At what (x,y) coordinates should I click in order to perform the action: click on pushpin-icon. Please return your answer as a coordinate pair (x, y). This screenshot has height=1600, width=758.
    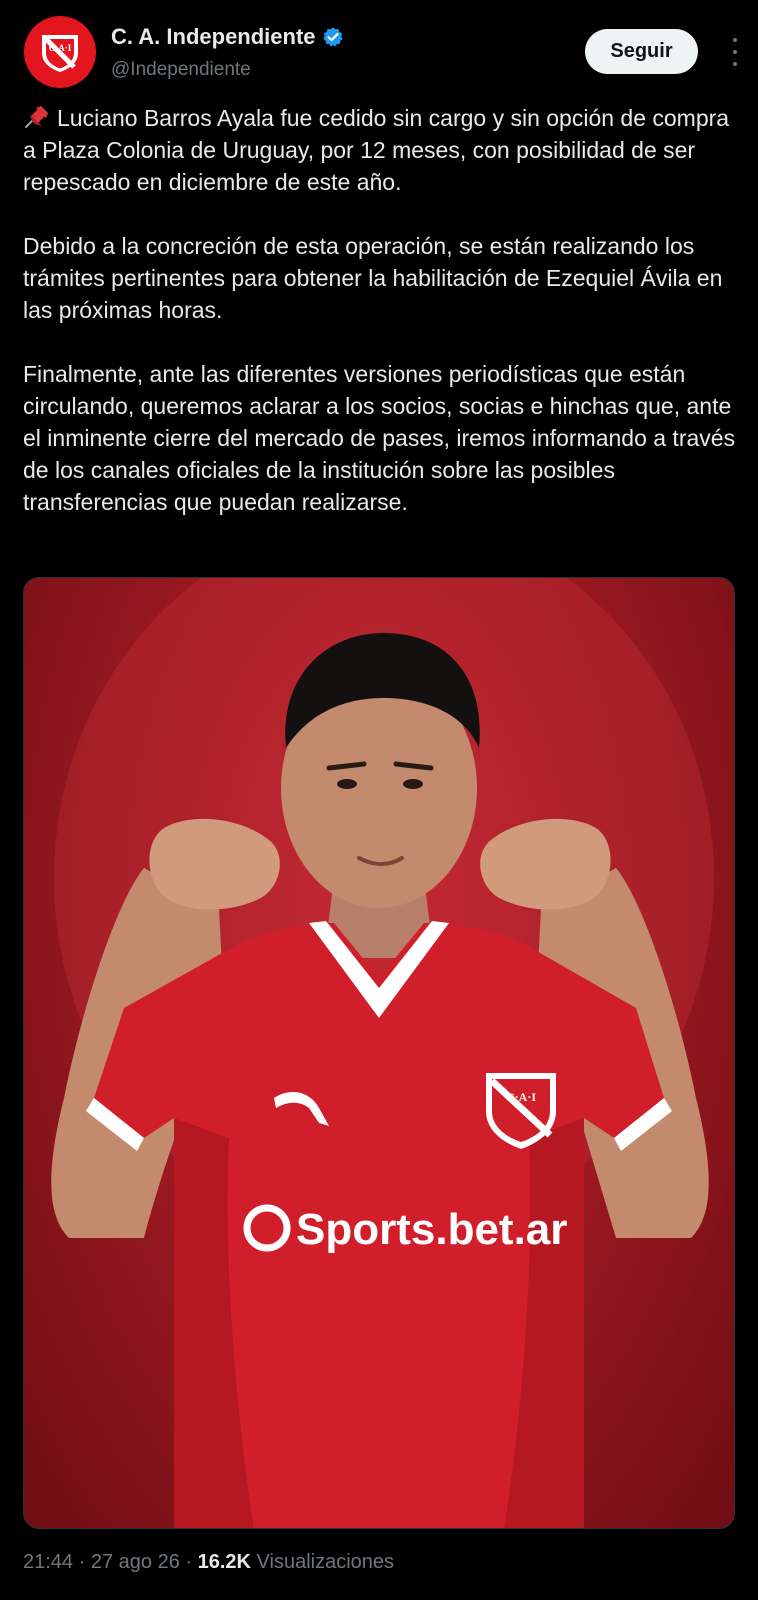
    Looking at the image, I should click on (36, 117).